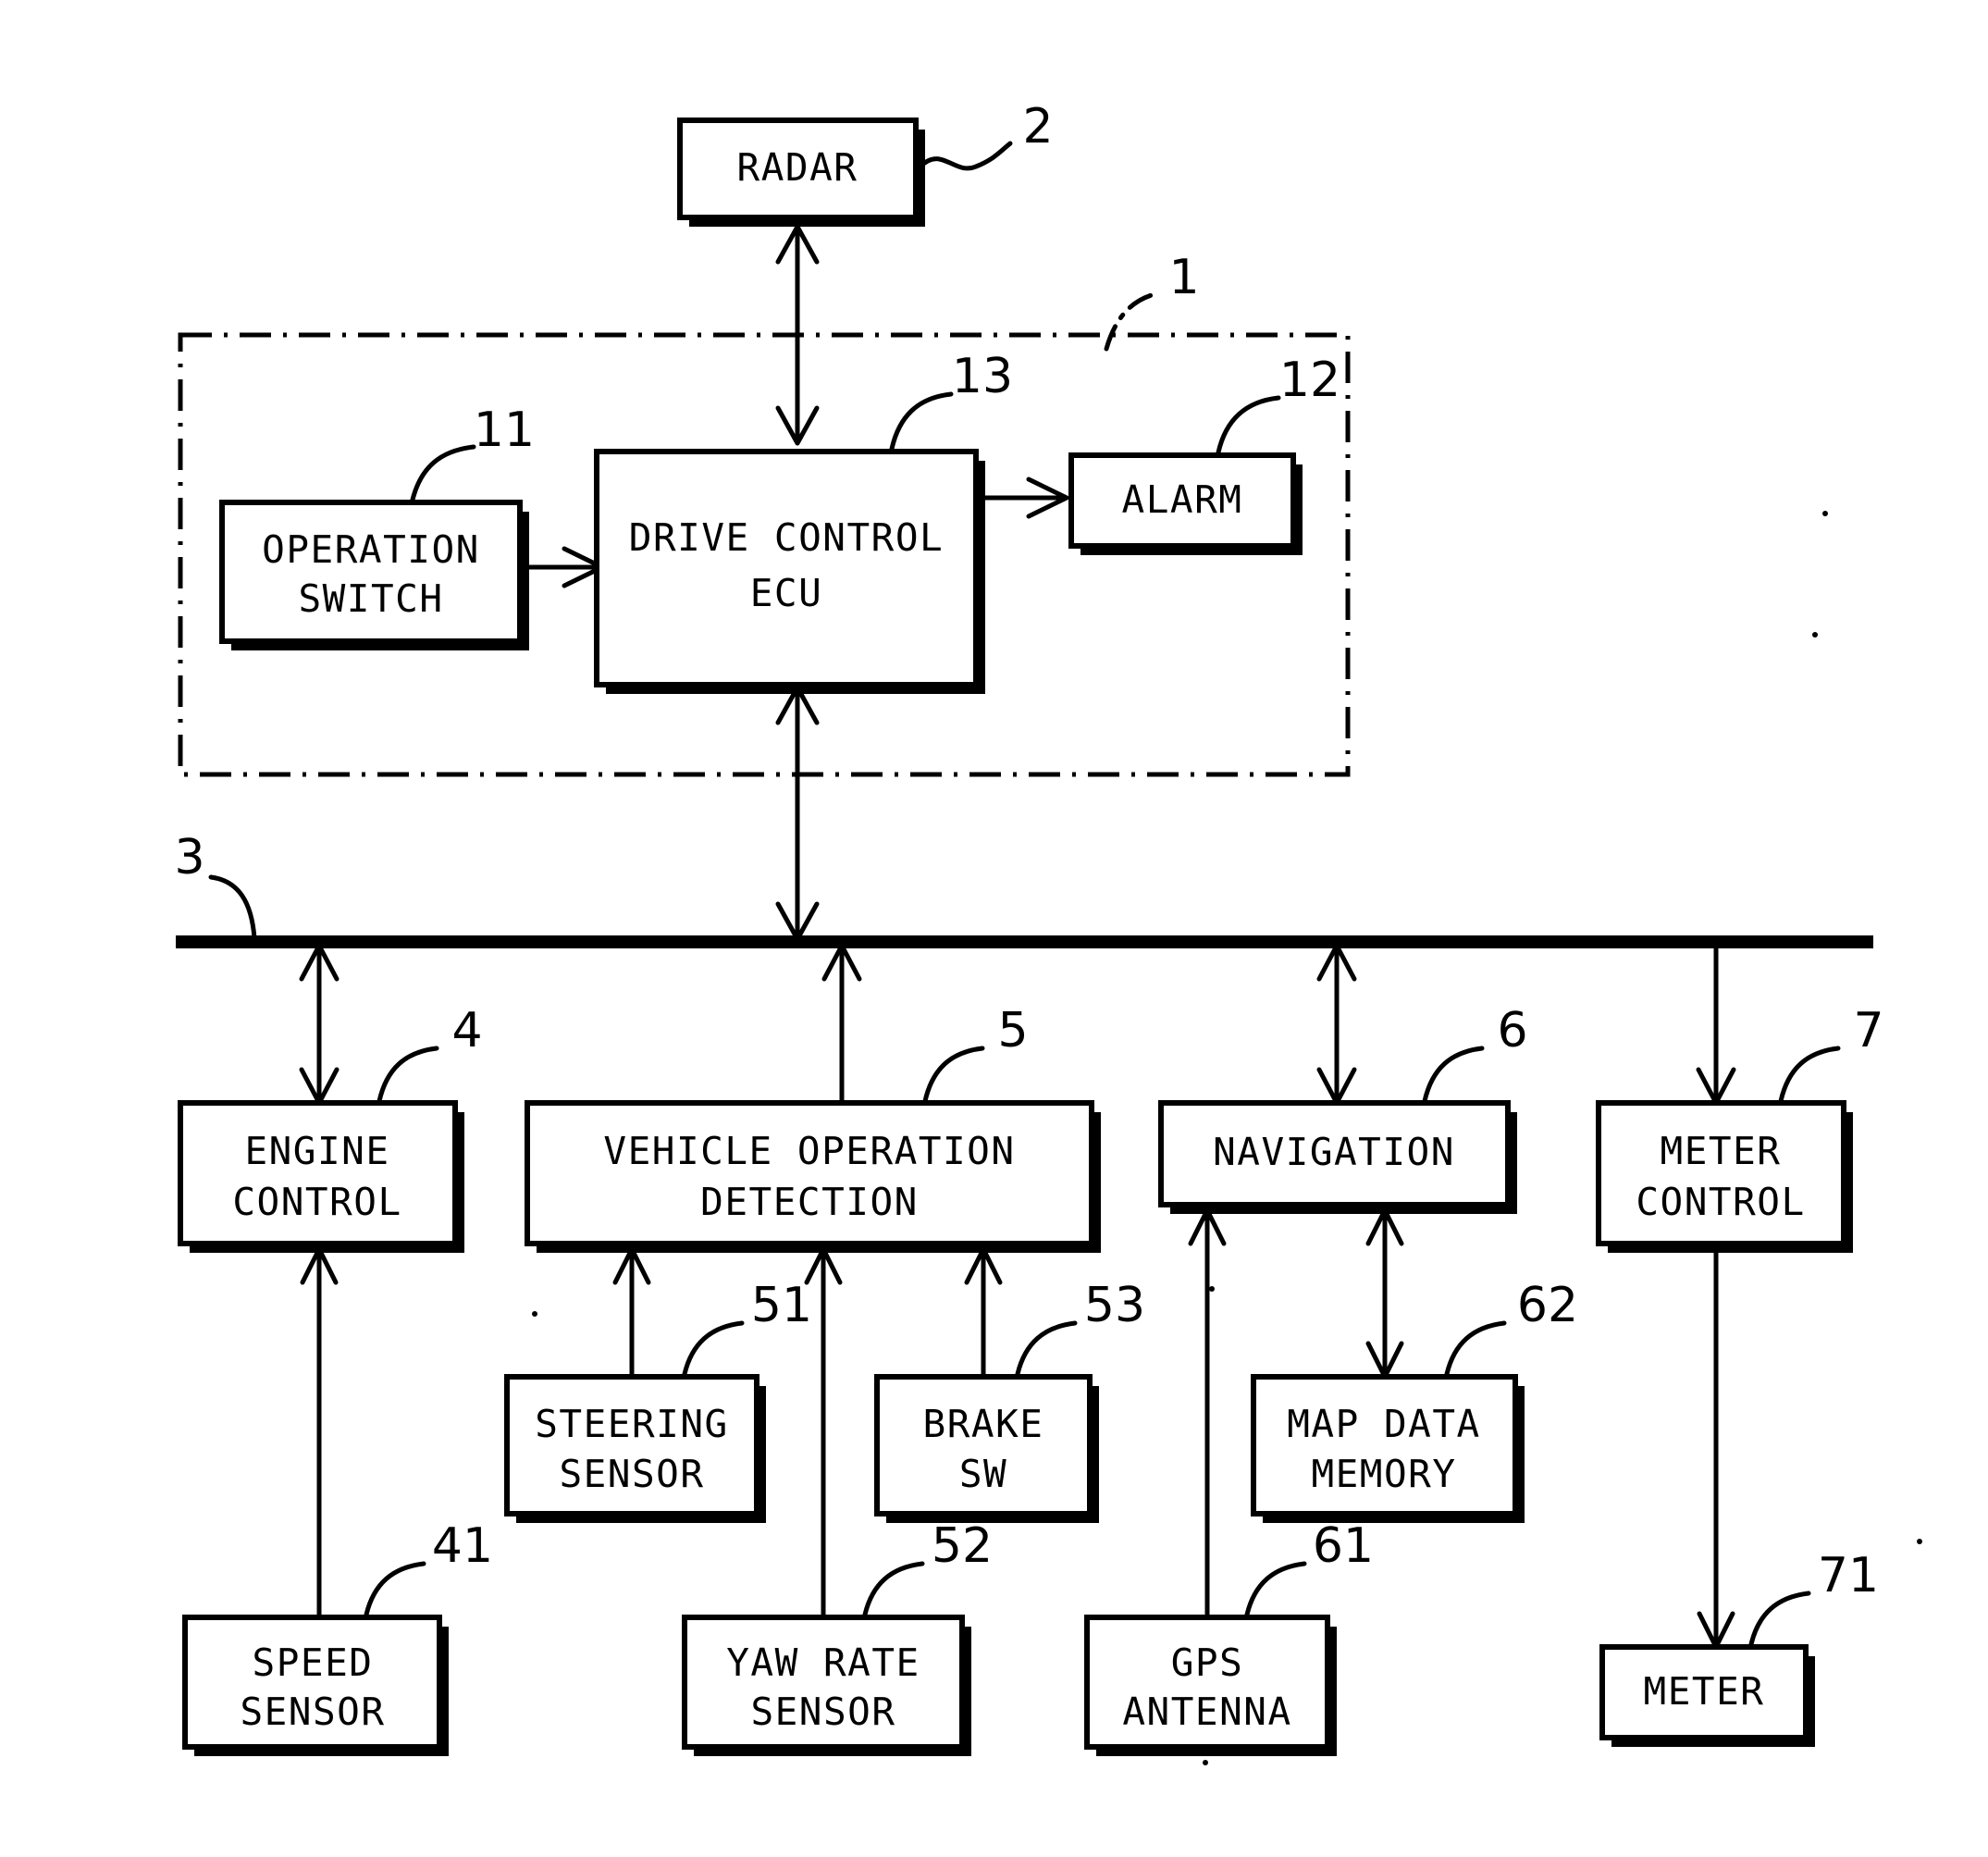  Describe the element at coordinates (1779, 1619) in the screenshot. I see `lead-line-meter` at that location.